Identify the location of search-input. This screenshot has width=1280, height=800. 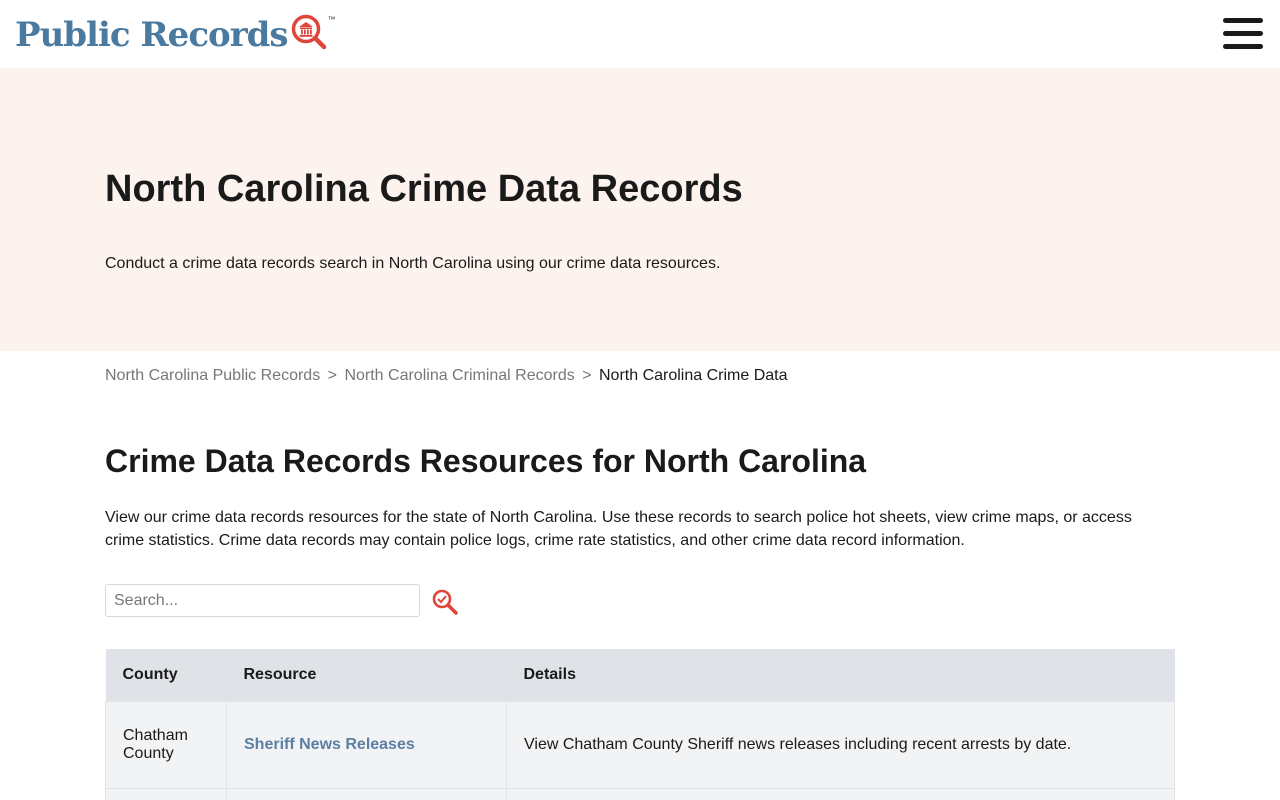
(262, 600).